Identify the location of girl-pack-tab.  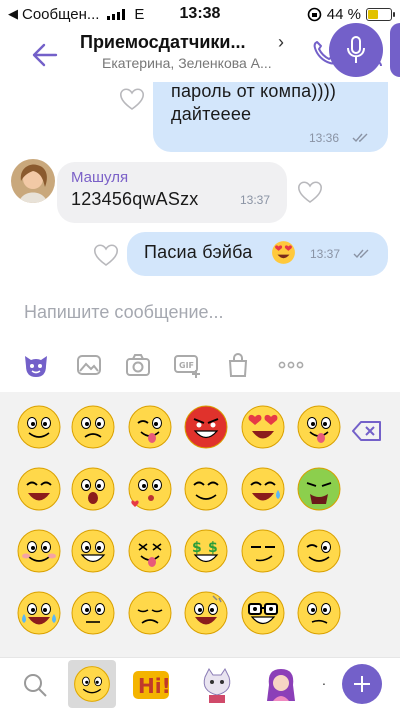
(281, 685).